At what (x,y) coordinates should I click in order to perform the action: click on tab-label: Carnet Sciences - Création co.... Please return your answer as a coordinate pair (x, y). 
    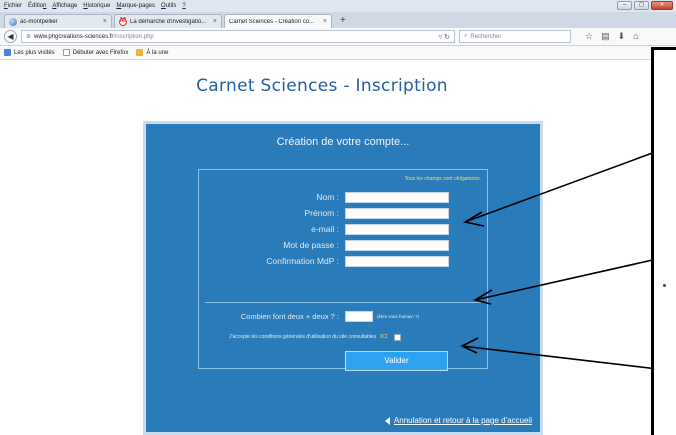
    Looking at the image, I should click on (272, 21).